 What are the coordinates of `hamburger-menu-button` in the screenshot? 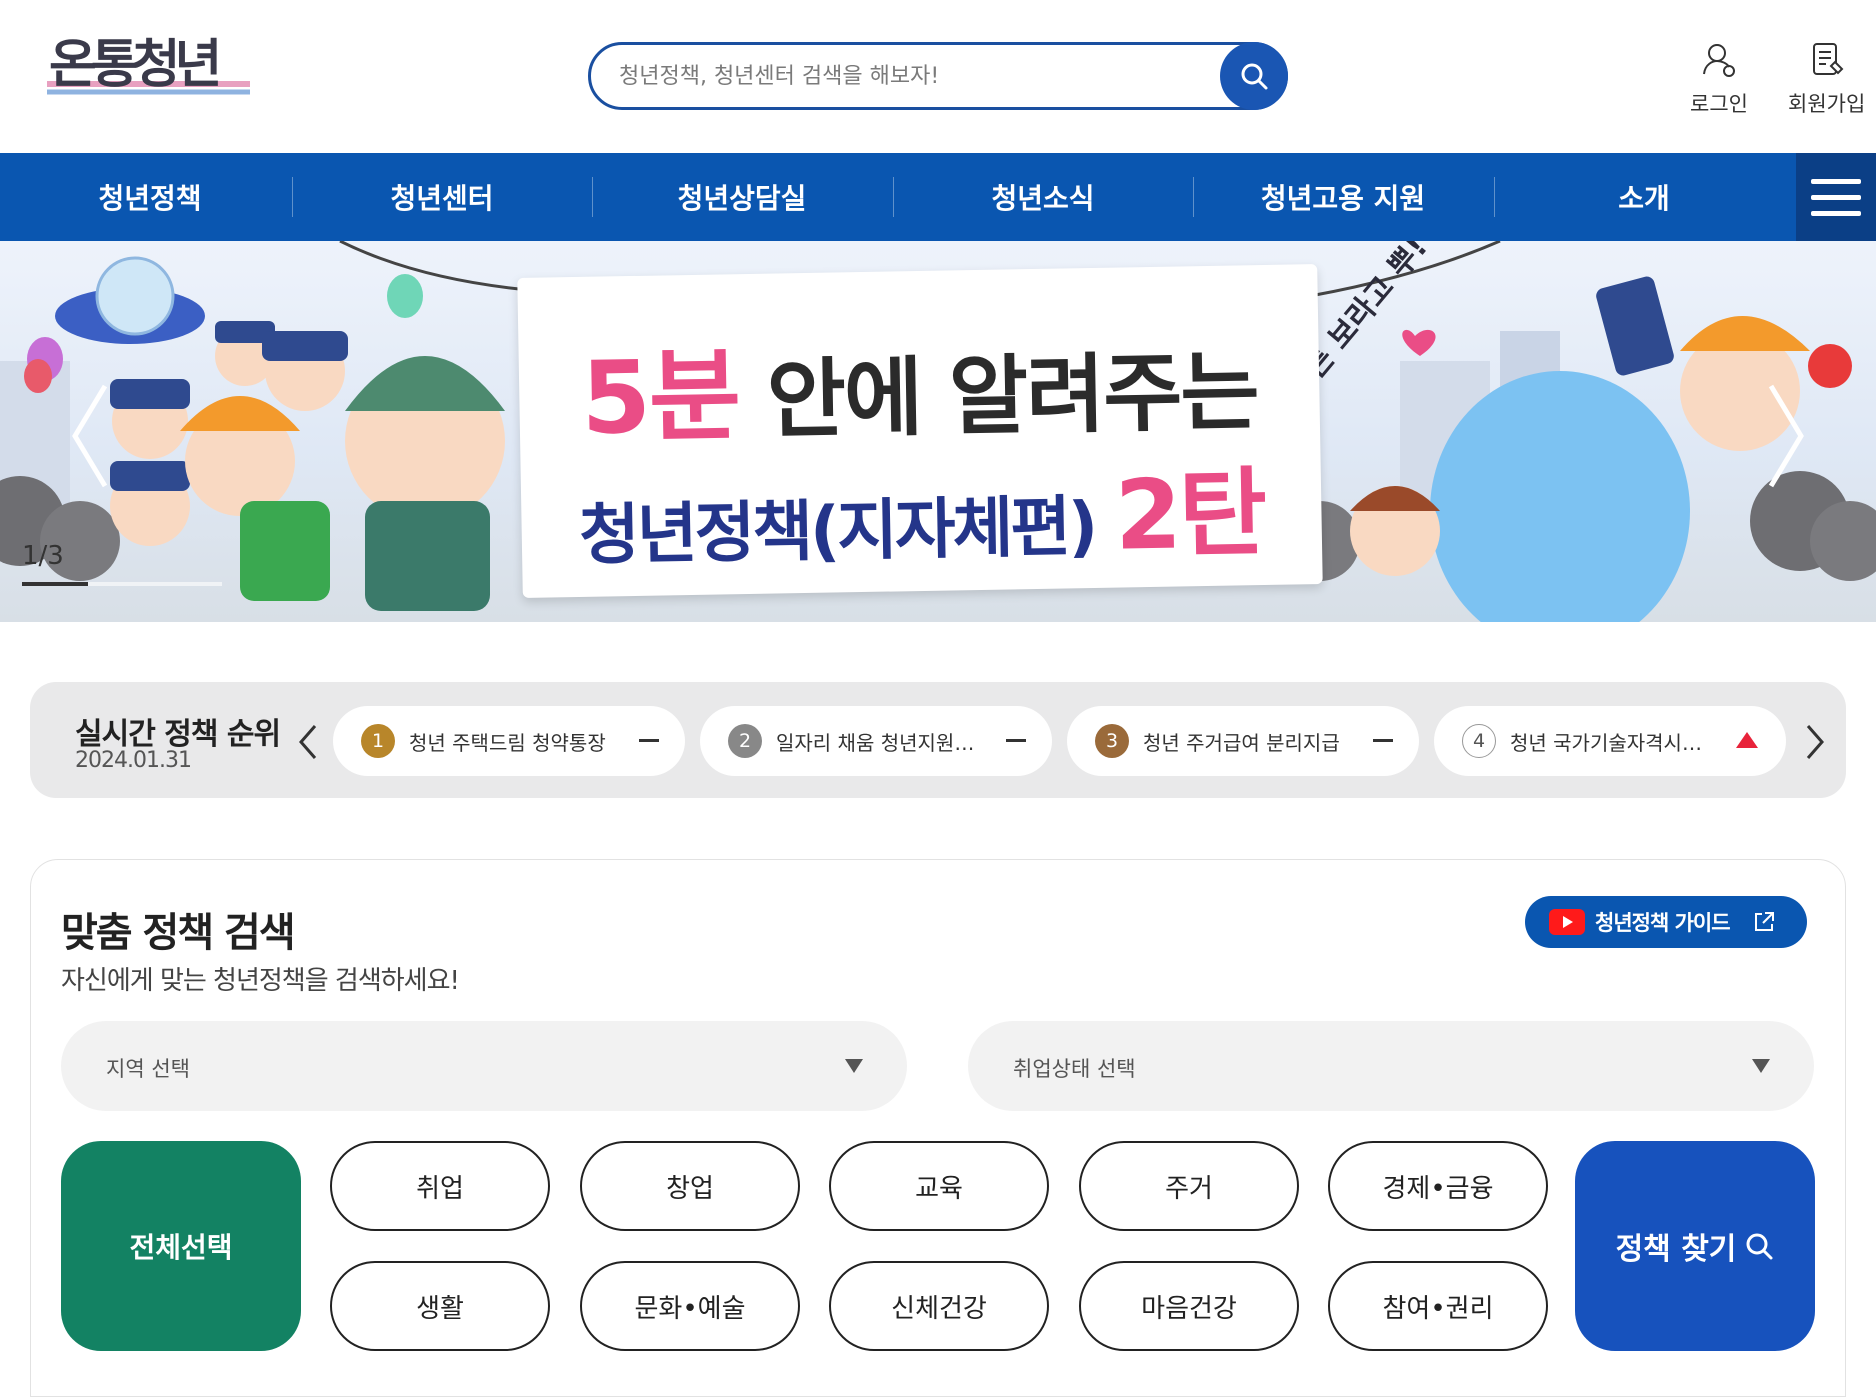 It's located at (1836, 197).